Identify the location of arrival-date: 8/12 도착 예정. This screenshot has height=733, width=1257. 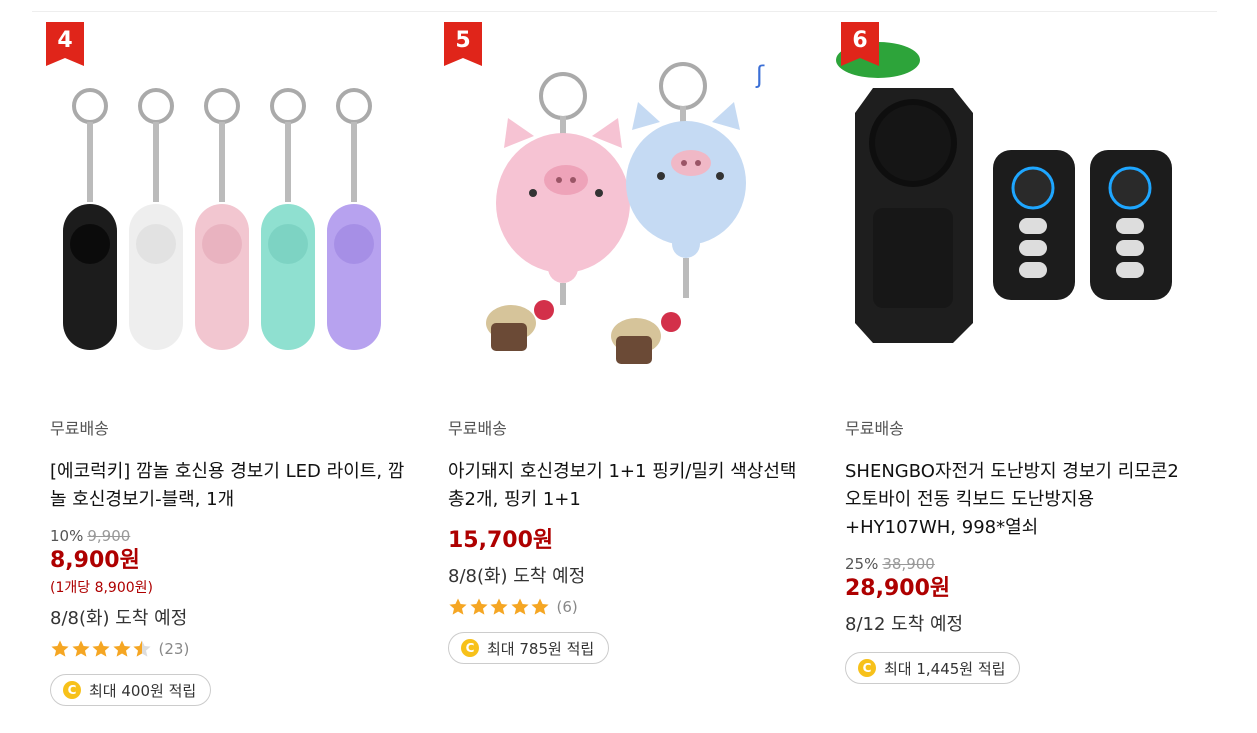
(904, 624).